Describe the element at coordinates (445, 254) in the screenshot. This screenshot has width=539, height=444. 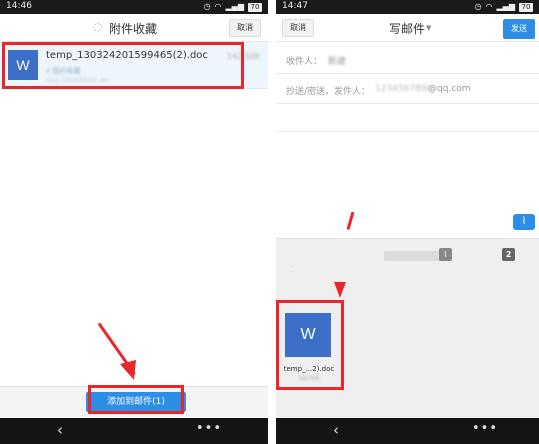
I see `attach-tool-icon: ⌇` at that location.